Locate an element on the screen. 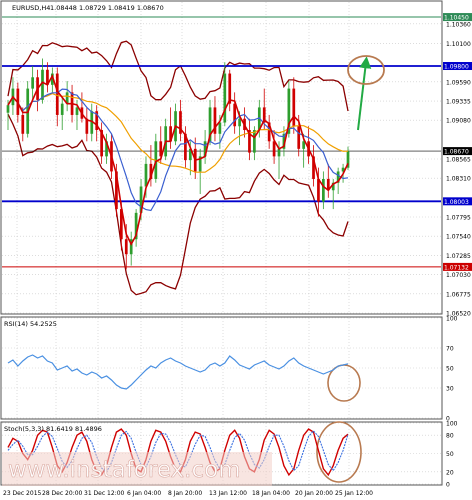 The image size is (472, 500). x-tick-label: 18 Jan 04:00 is located at coordinates (271, 493).